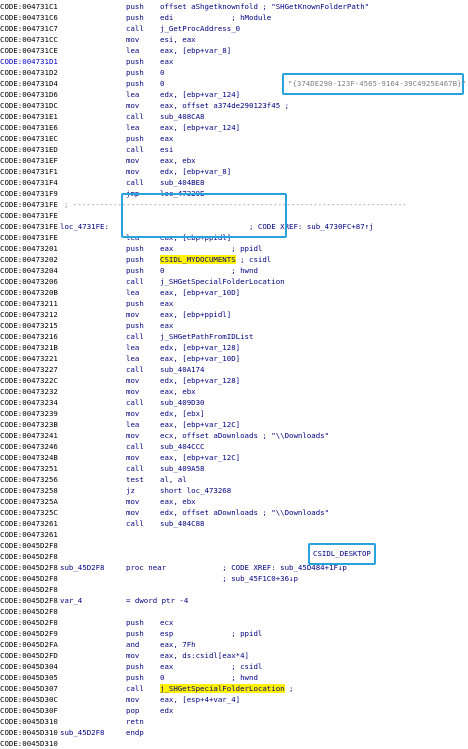  Describe the element at coordinates (200, 127) in the screenshot. I see `operand: eax, [ebp+var_124]` at that location.